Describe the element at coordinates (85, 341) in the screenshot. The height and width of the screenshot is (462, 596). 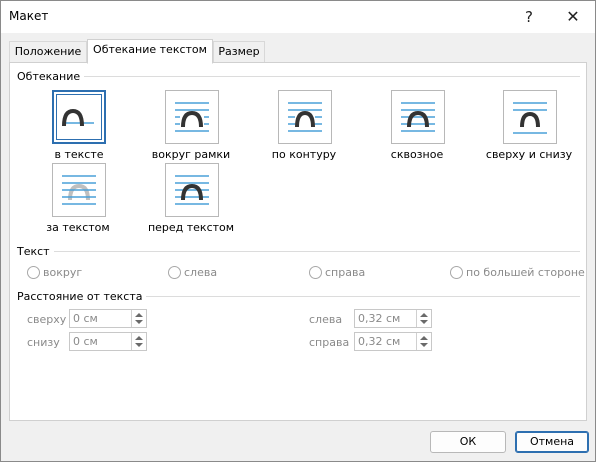
I see `distance-bottom-value: 0 см` at that location.